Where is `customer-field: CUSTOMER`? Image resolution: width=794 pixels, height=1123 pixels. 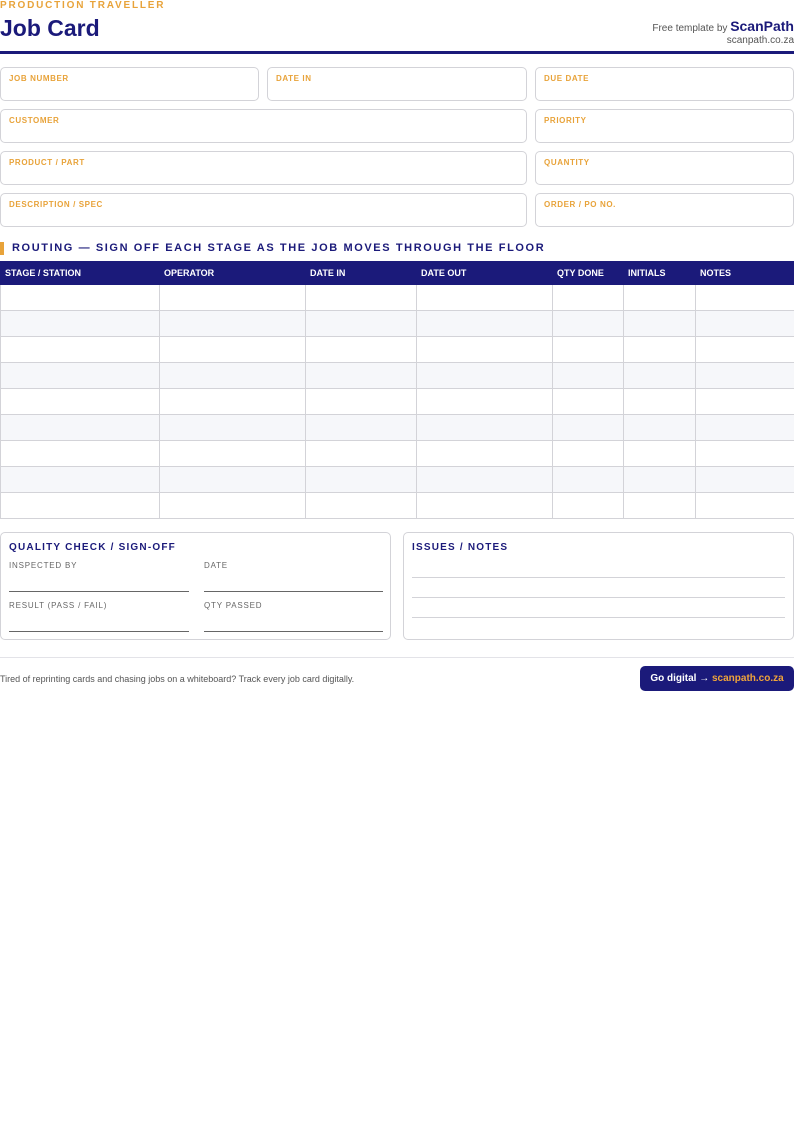
customer-field: CUSTOMER is located at coordinates (263, 126).